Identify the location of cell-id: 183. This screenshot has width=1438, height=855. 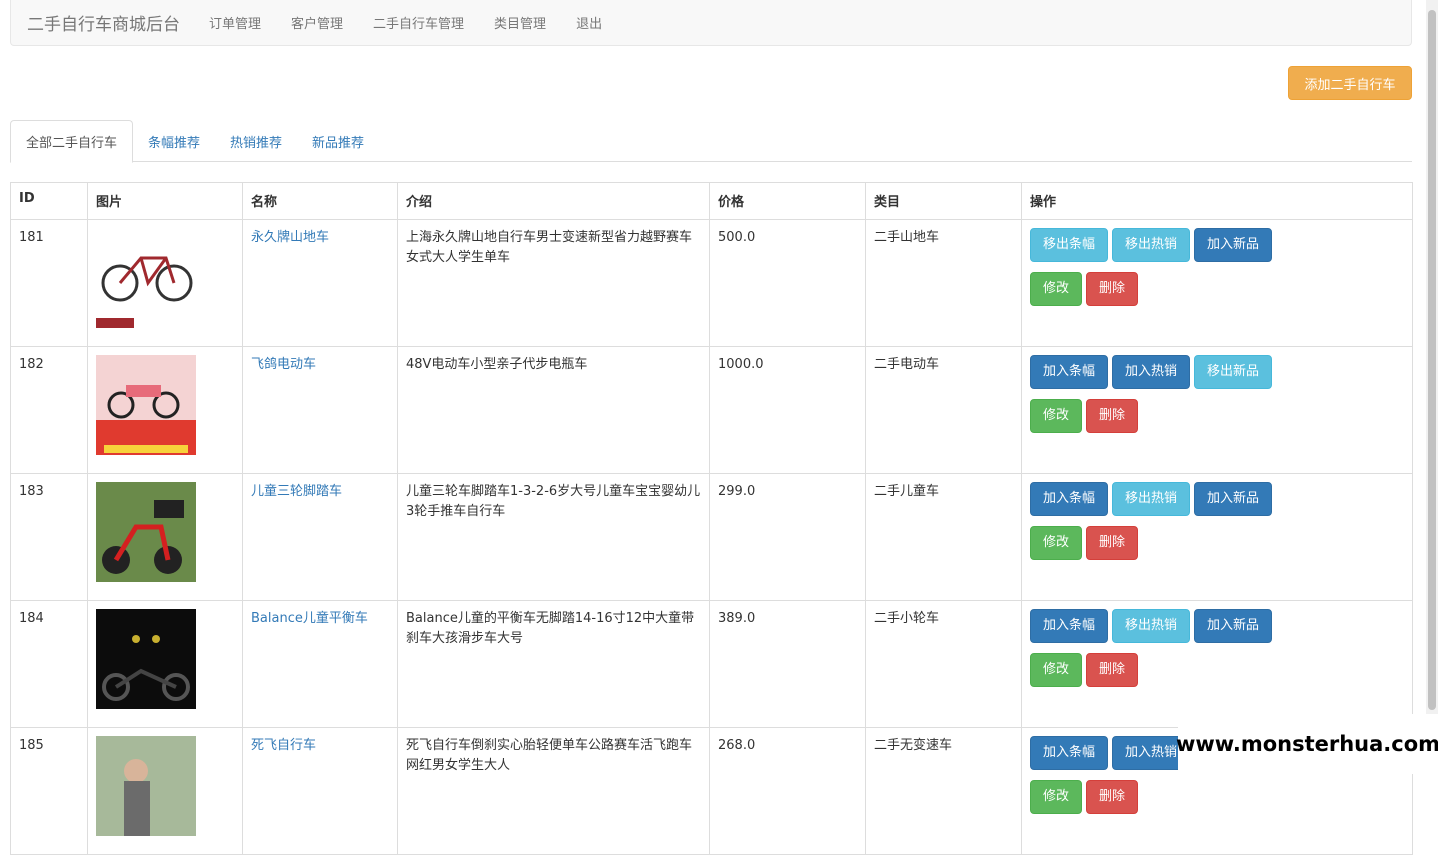
(49, 537).